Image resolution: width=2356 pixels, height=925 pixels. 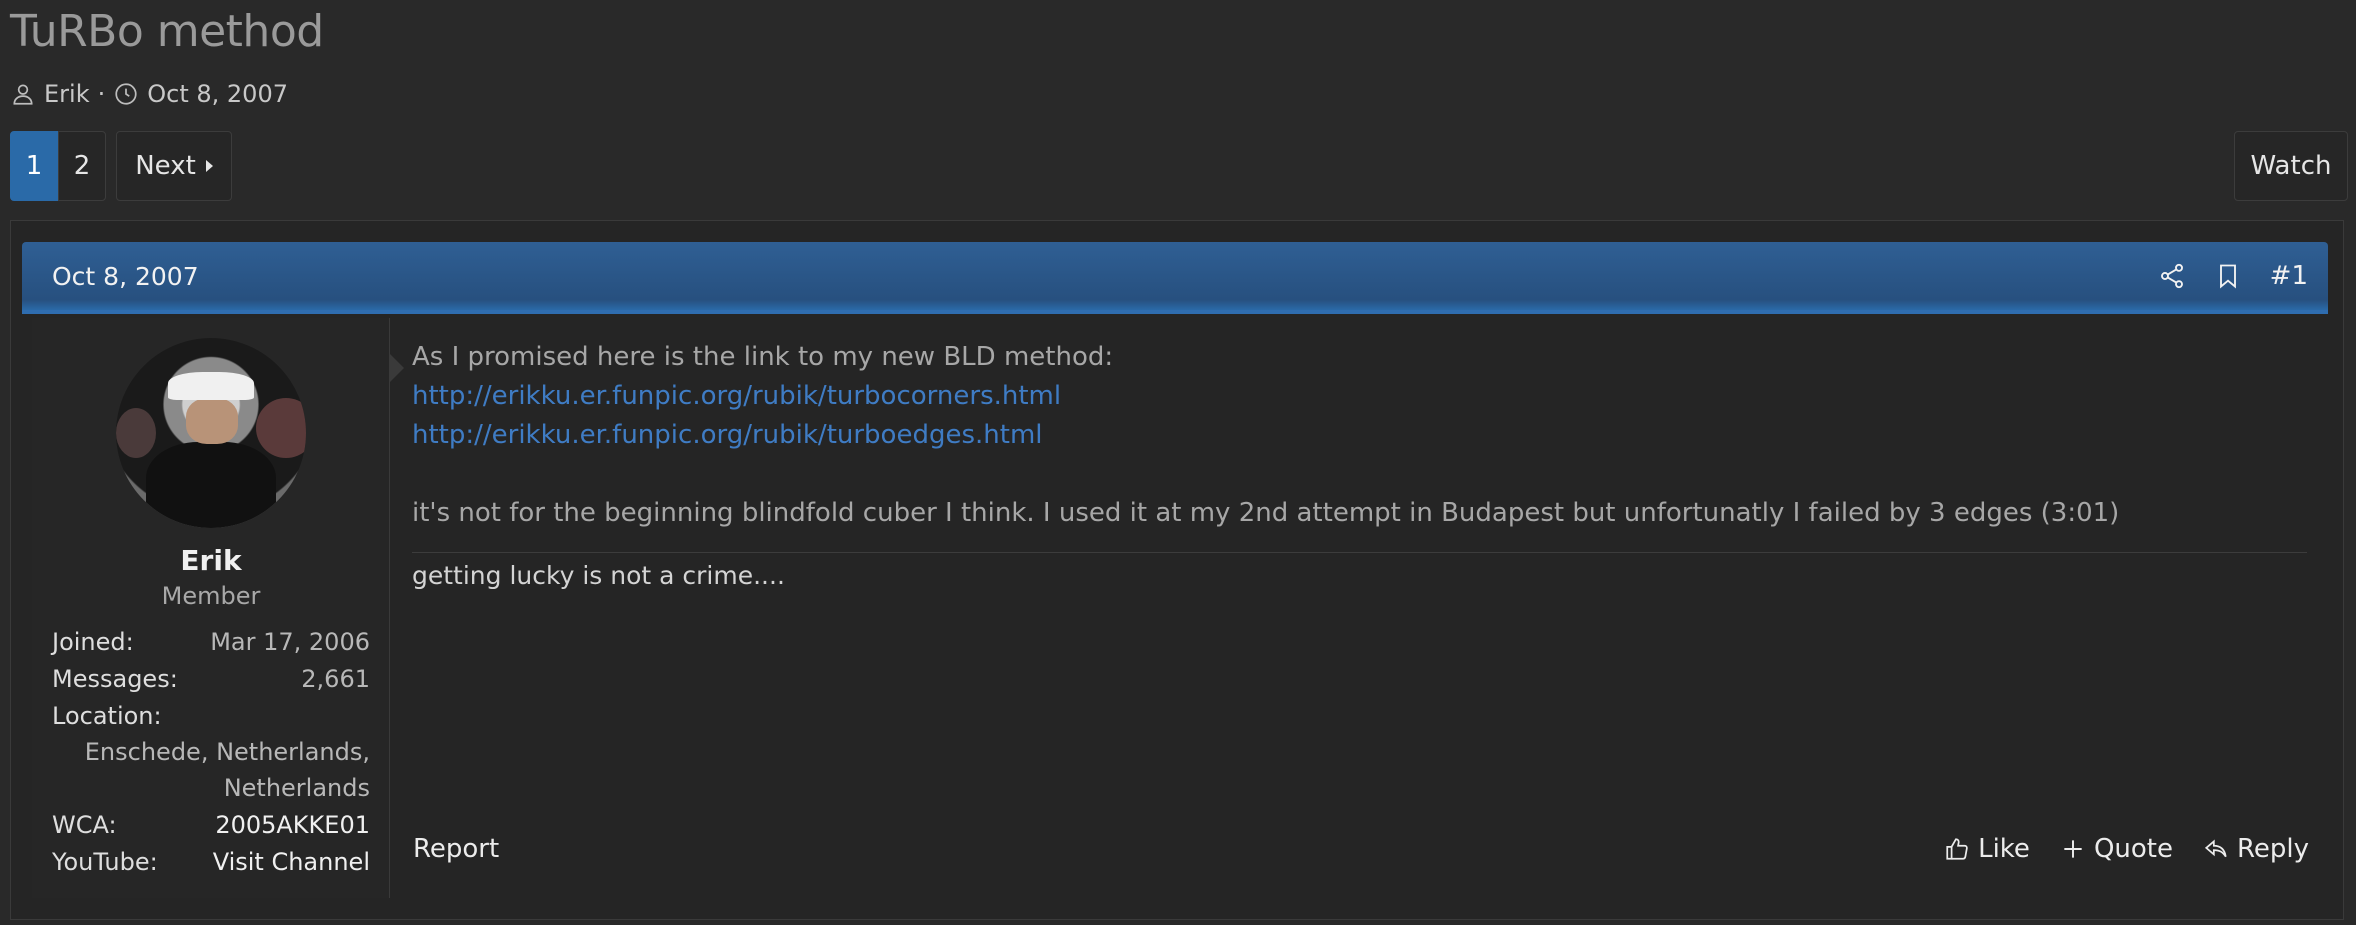 What do you see at coordinates (211, 678) in the screenshot?
I see `stat-messages: Messages: 2,661` at bounding box center [211, 678].